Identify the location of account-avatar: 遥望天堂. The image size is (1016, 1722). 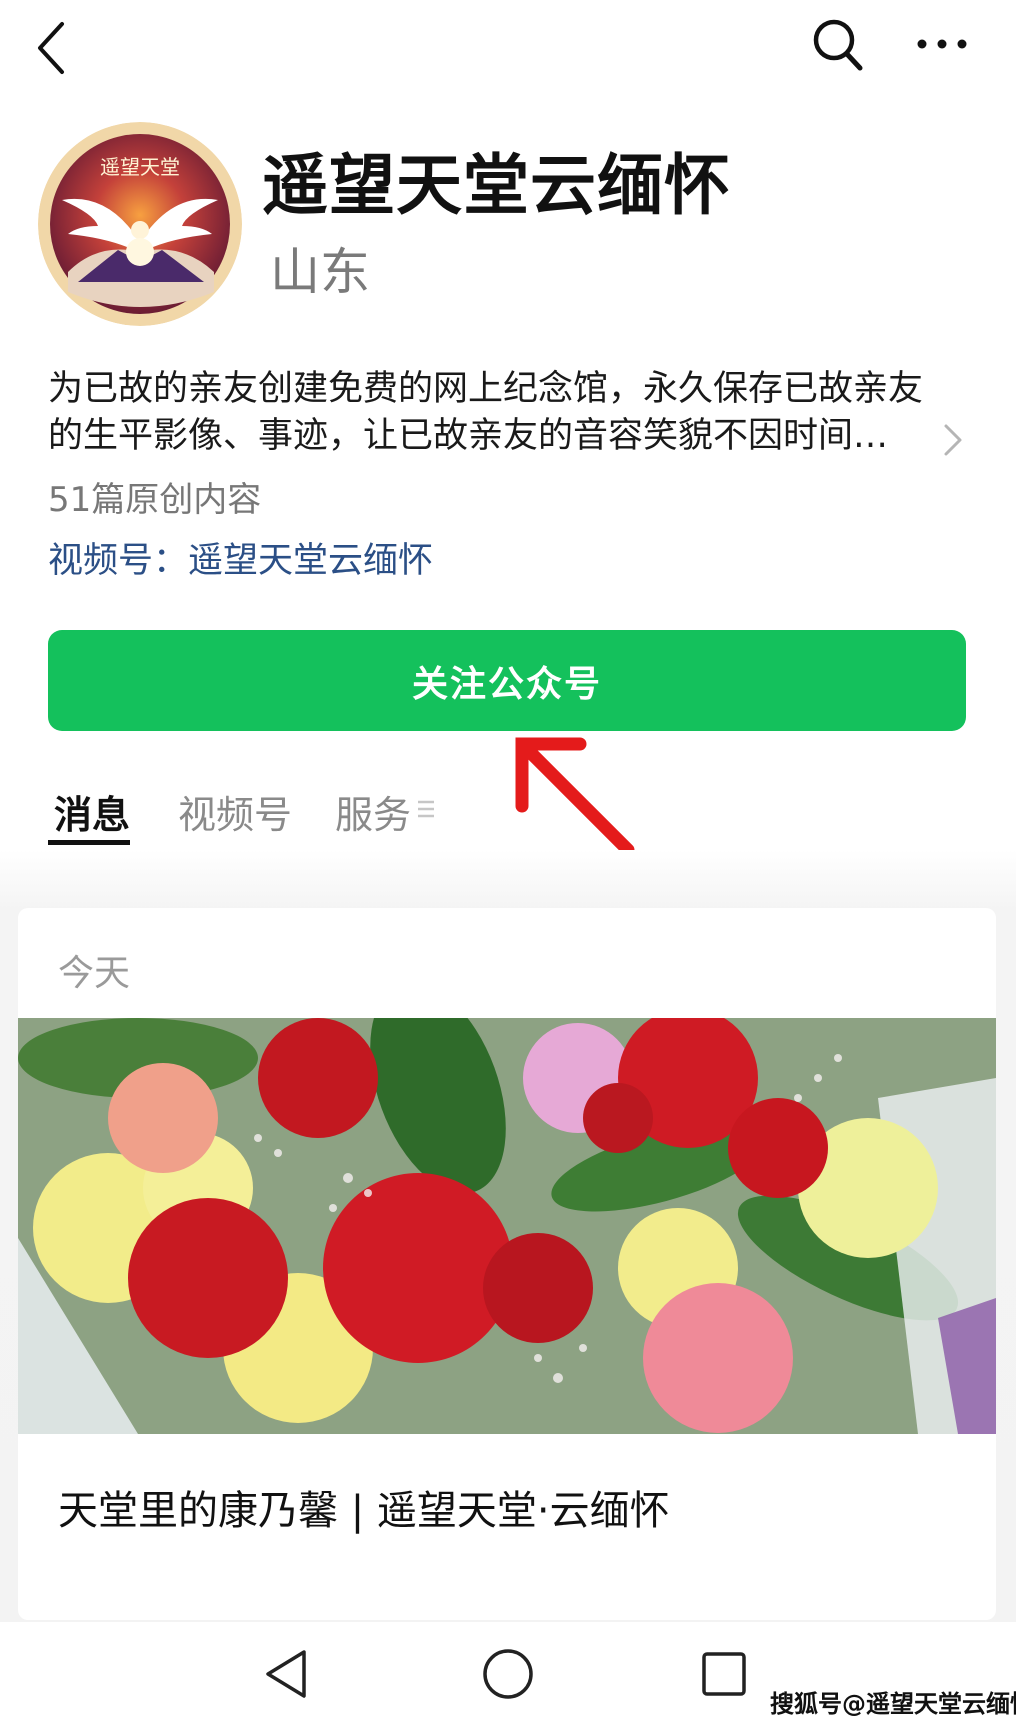
(140, 224).